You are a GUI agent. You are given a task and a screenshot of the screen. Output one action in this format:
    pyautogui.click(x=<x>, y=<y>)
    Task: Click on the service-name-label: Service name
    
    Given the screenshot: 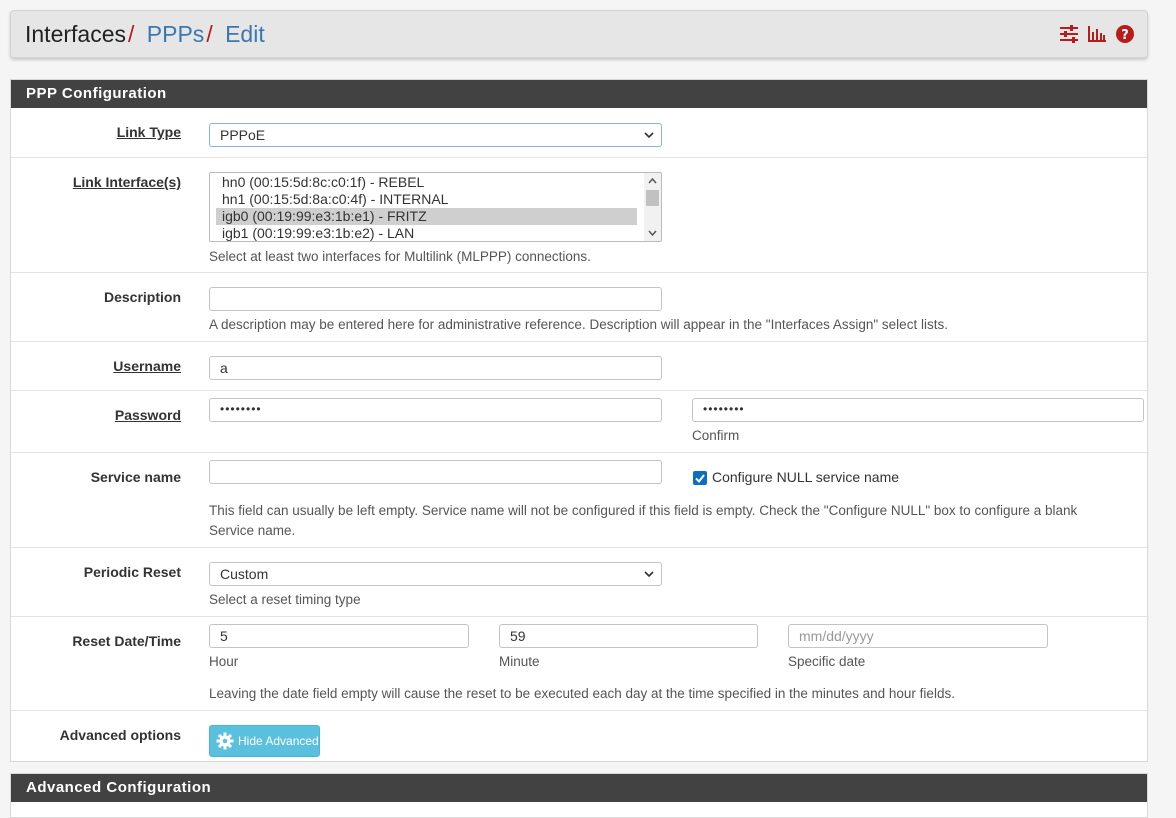 What is the action you would take?
    pyautogui.click(x=135, y=477)
    